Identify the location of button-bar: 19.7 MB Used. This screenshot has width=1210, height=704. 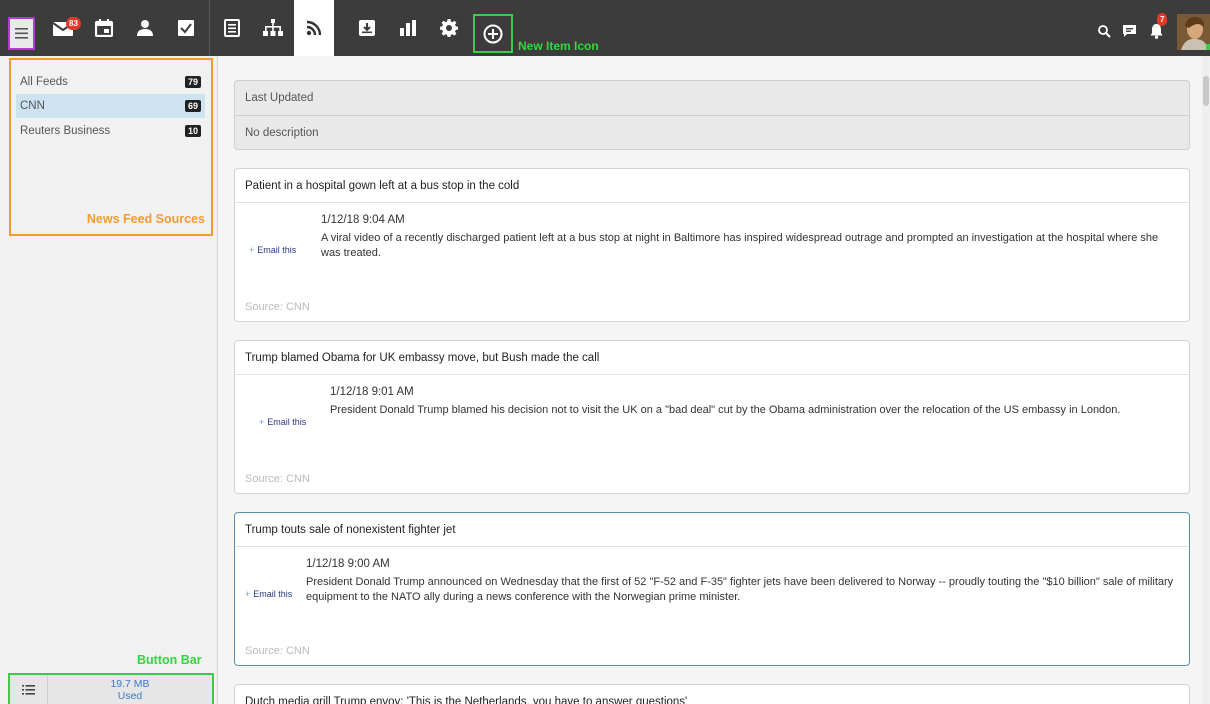
(111, 688).